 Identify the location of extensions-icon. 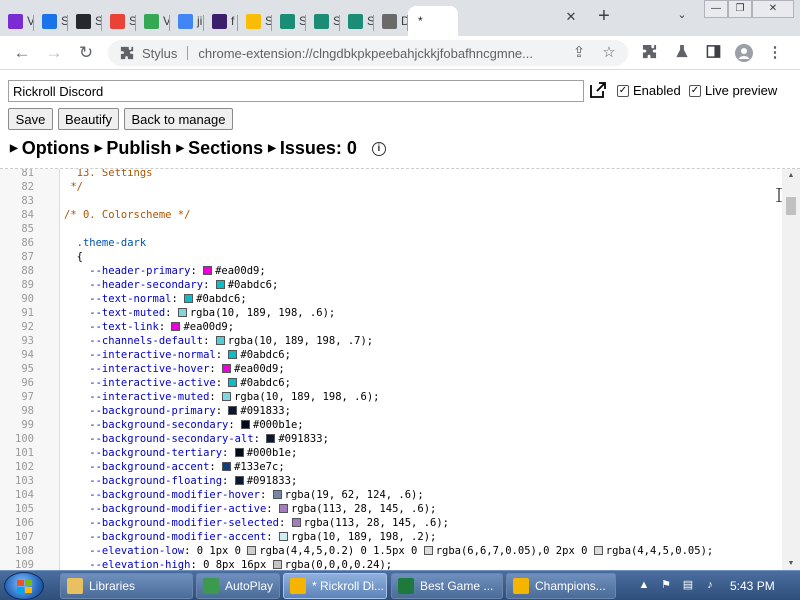
(649, 53).